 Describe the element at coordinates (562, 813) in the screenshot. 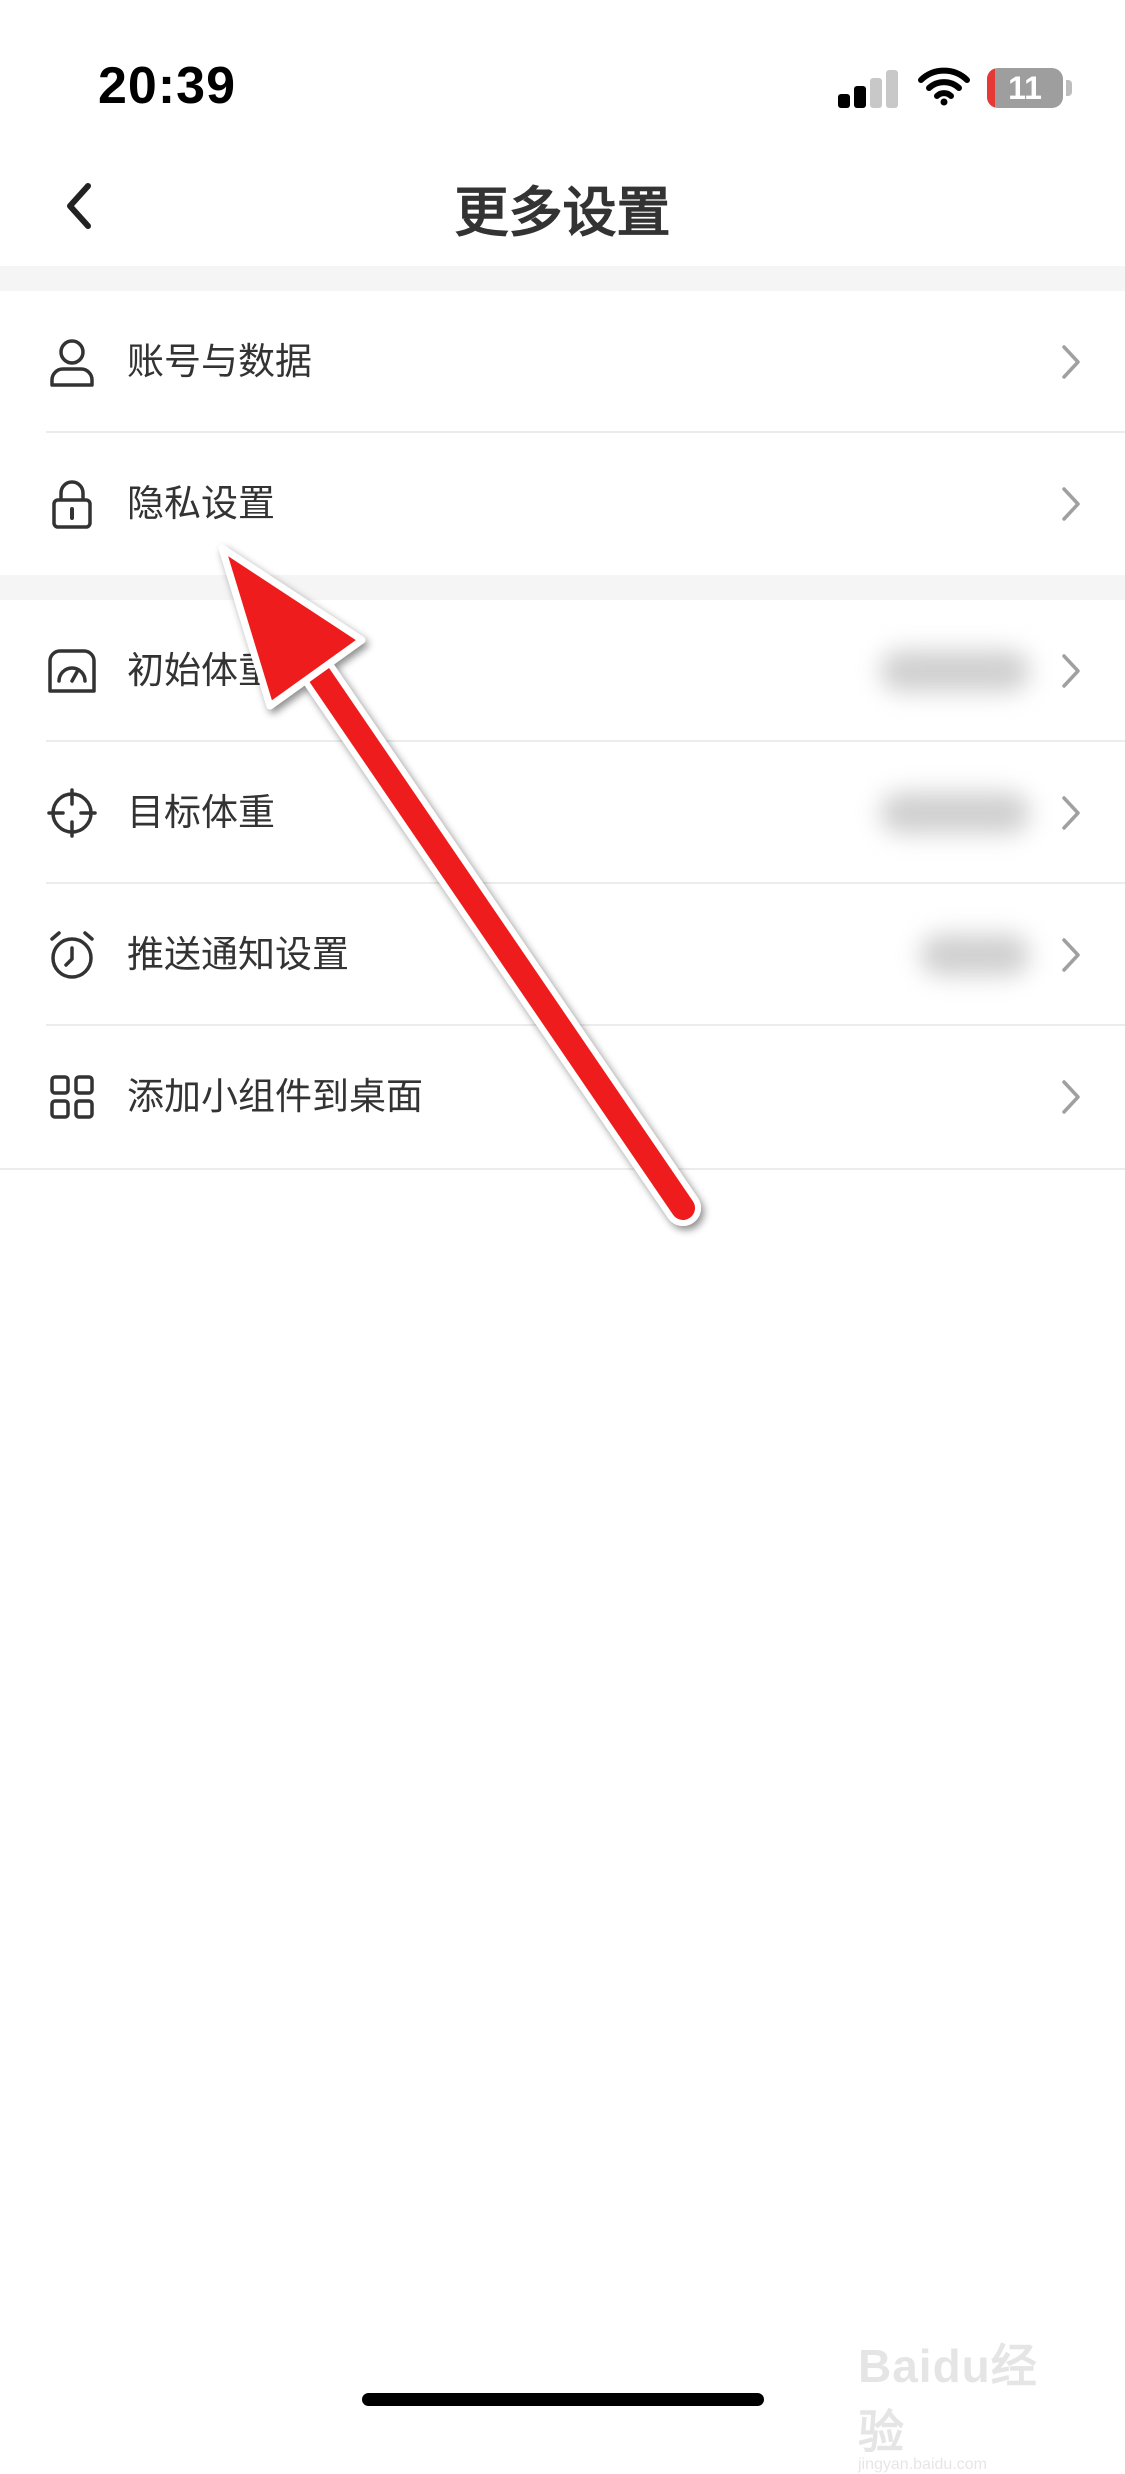

I see `settings-item-target-weight: 目标体重` at that location.